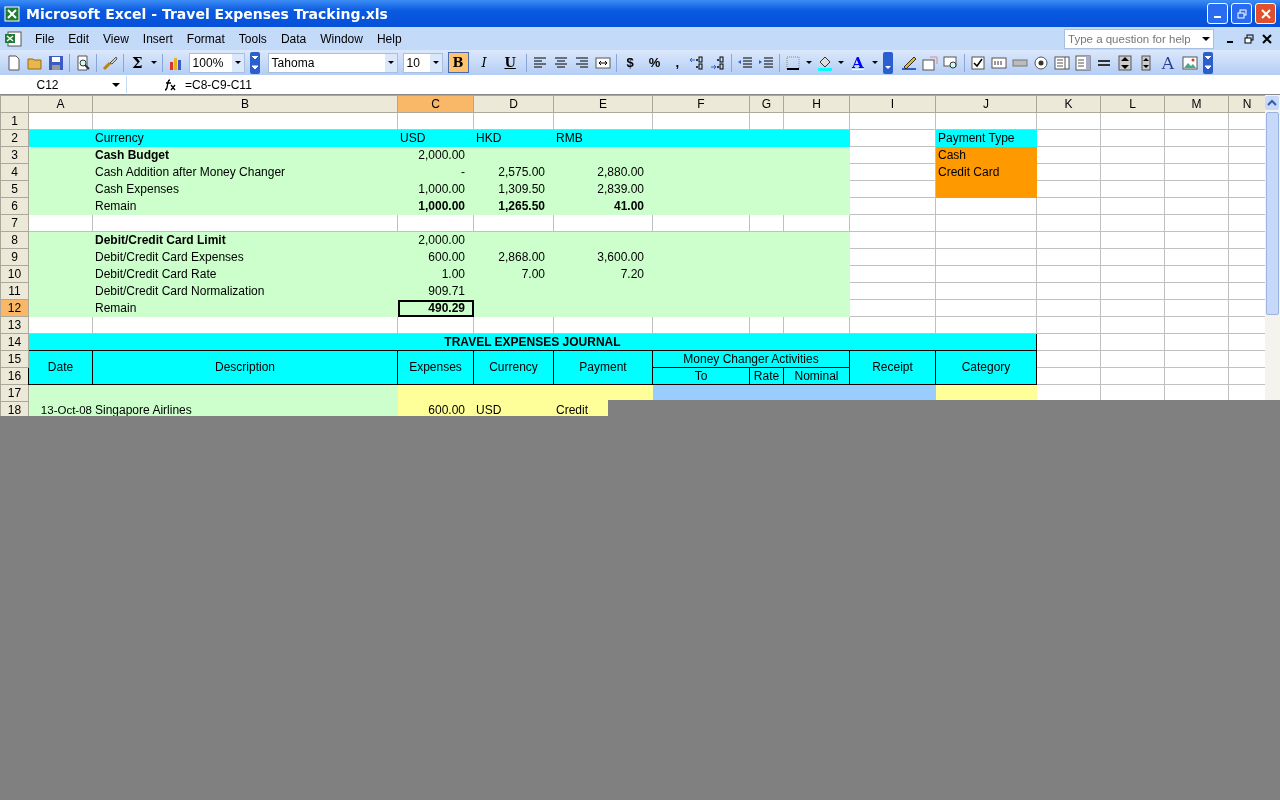  Describe the element at coordinates (1124, 62) in the screenshot. I see `scroll-bar-icon` at that location.